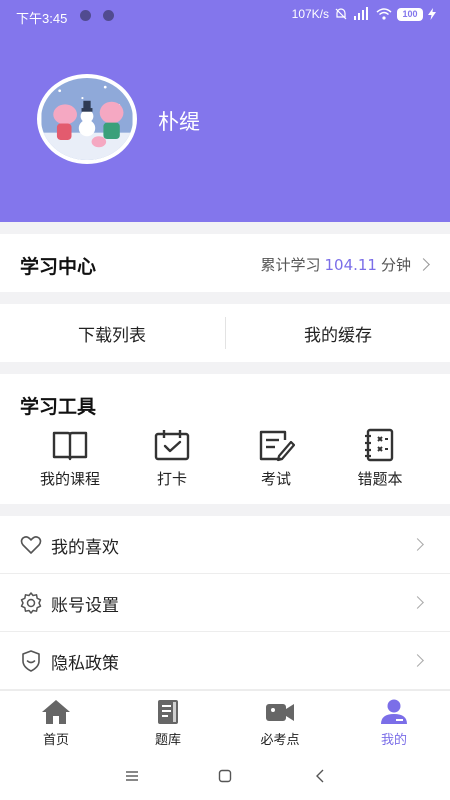  I want to click on study-time-suffix: 分钟, so click(395, 265).